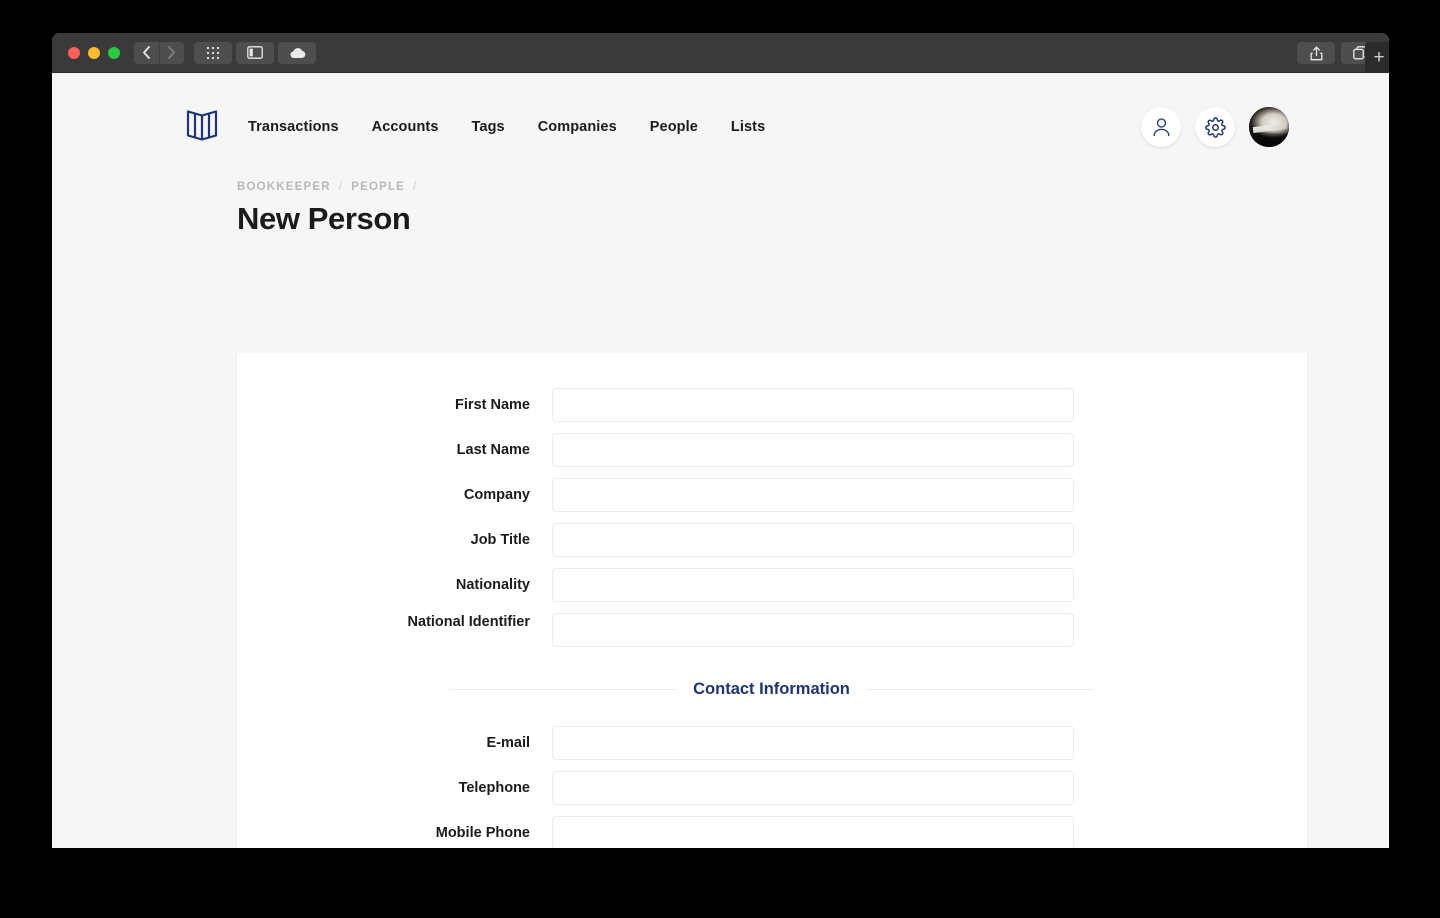 The width and height of the screenshot is (1440, 918). What do you see at coordinates (577, 127) in the screenshot?
I see `nav-item-companies: Companies` at bounding box center [577, 127].